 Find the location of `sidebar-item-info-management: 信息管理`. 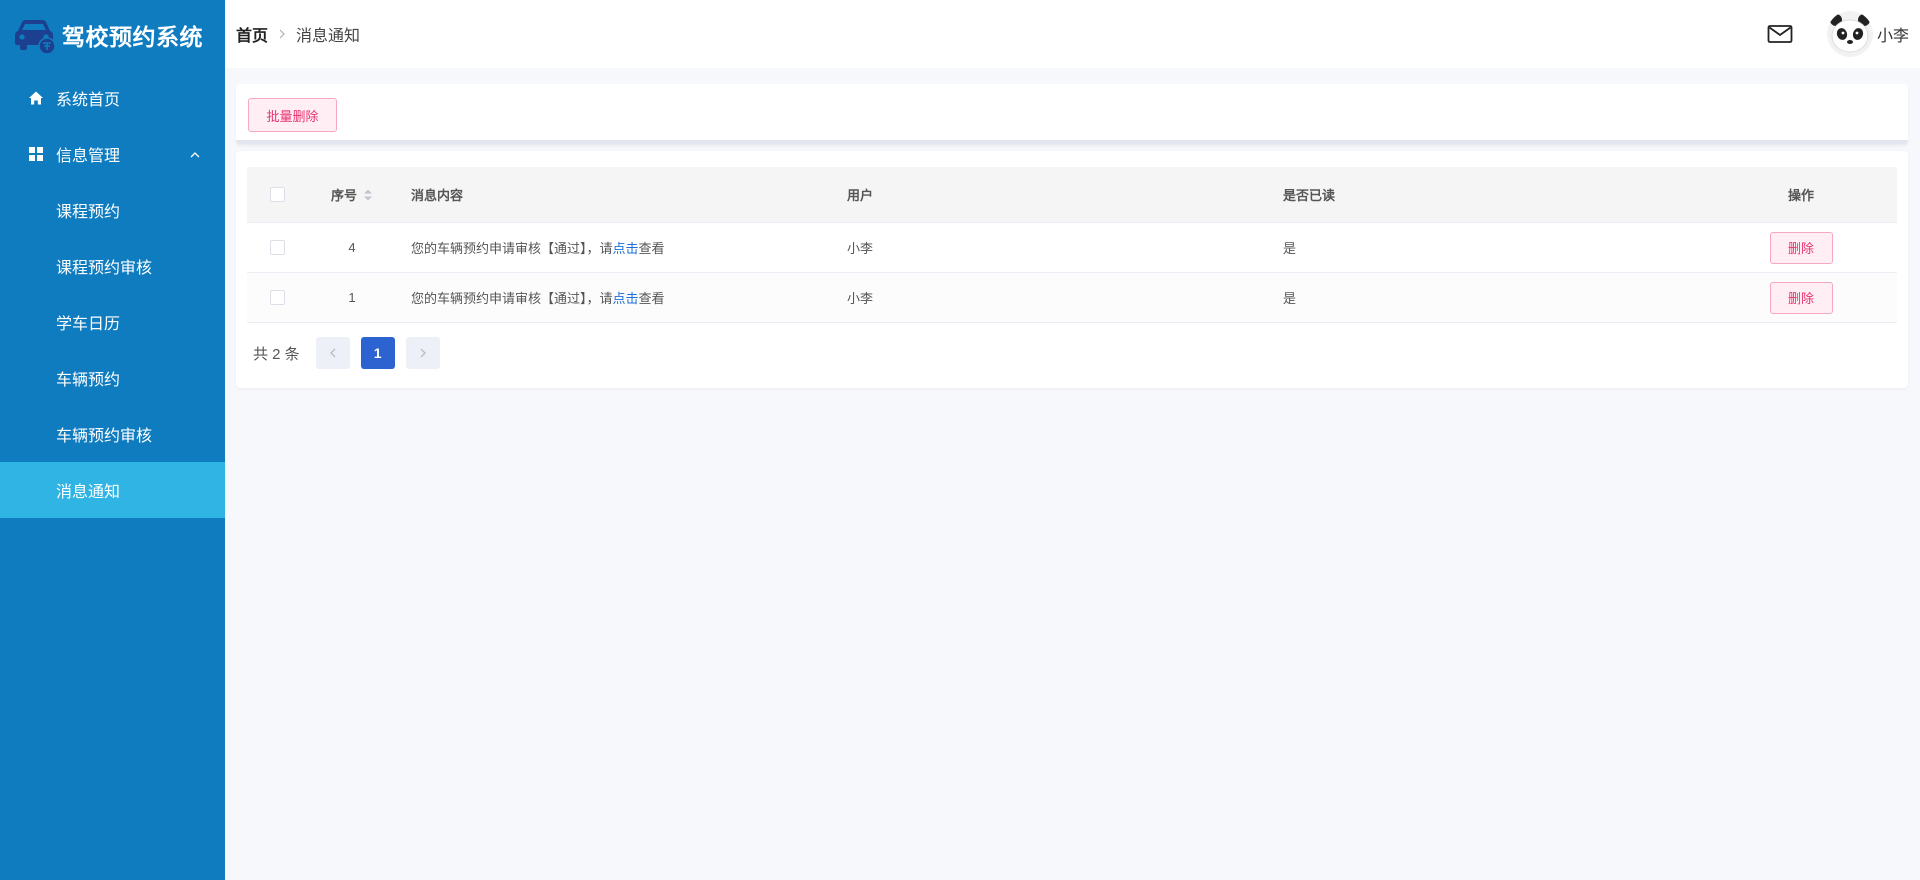

sidebar-item-info-management: 信息管理 is located at coordinates (112, 154).